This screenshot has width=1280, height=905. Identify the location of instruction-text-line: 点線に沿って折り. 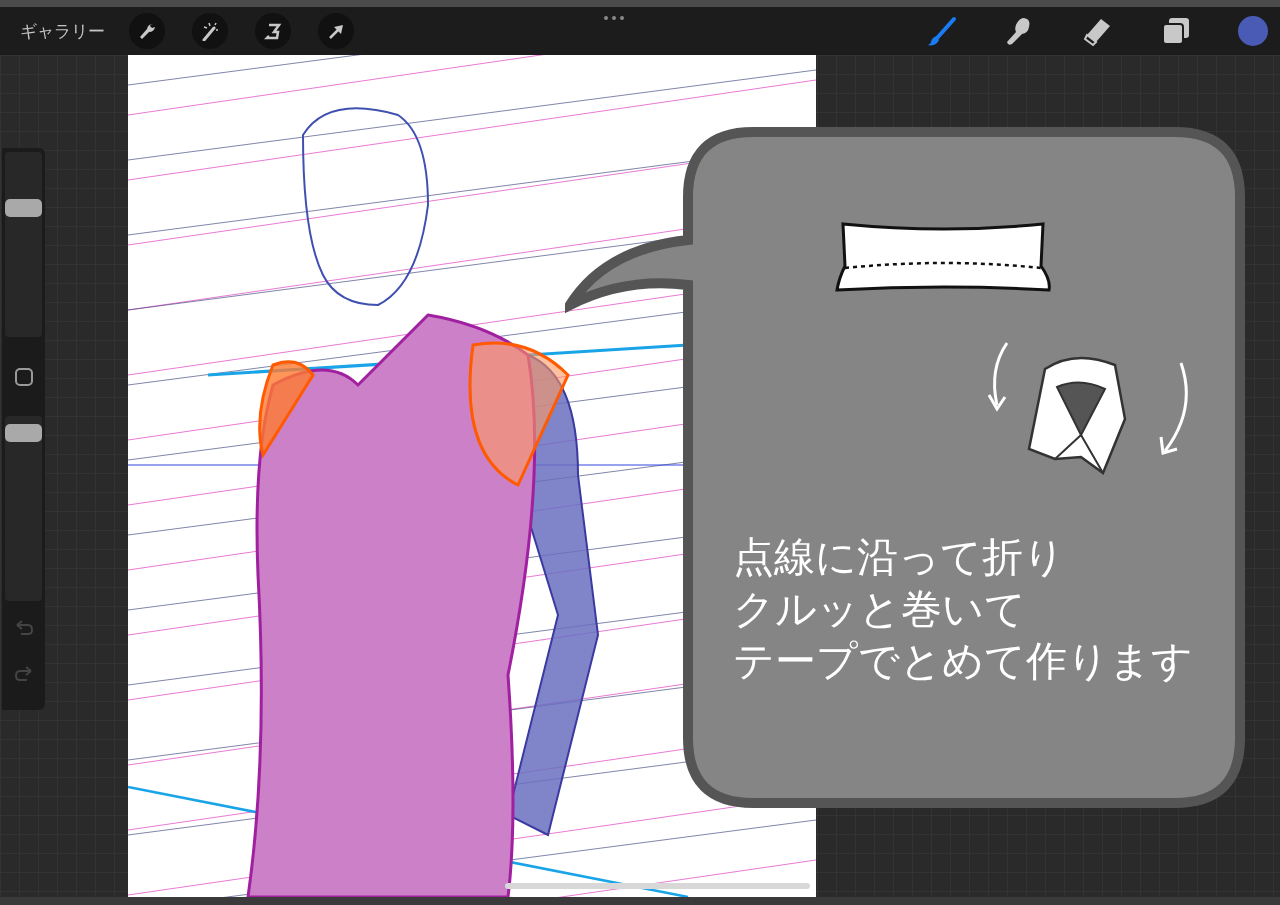
(899, 557).